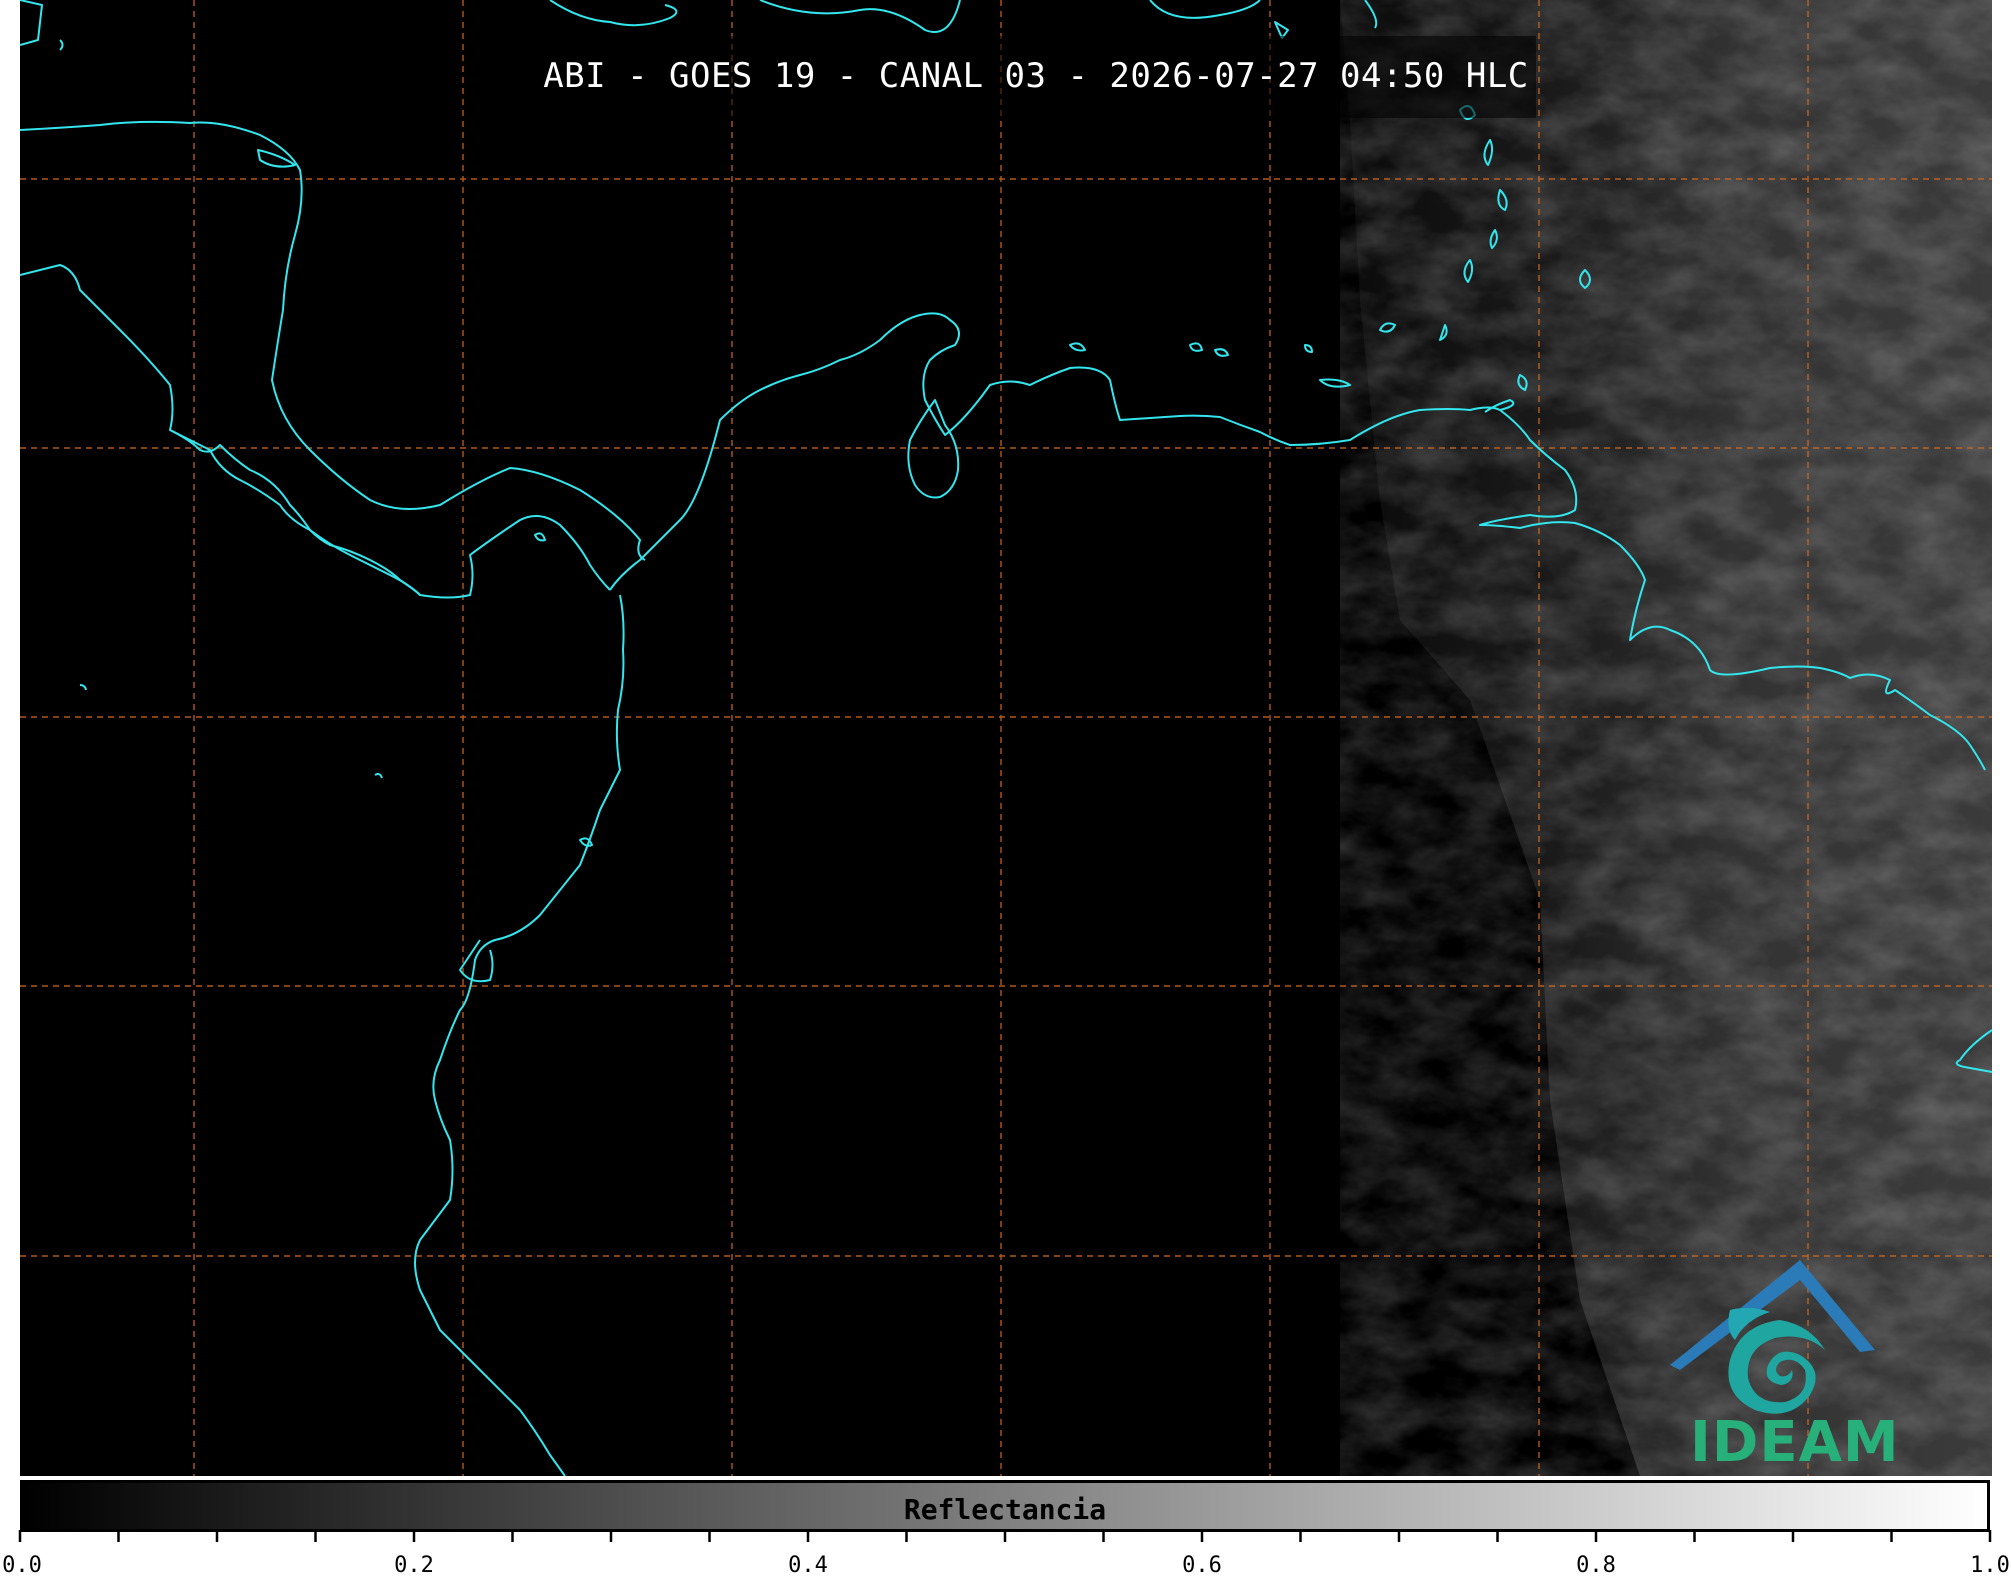 This screenshot has width=2011, height=1578. I want to click on colorbar: Reflectancia, so click(1005, 1506).